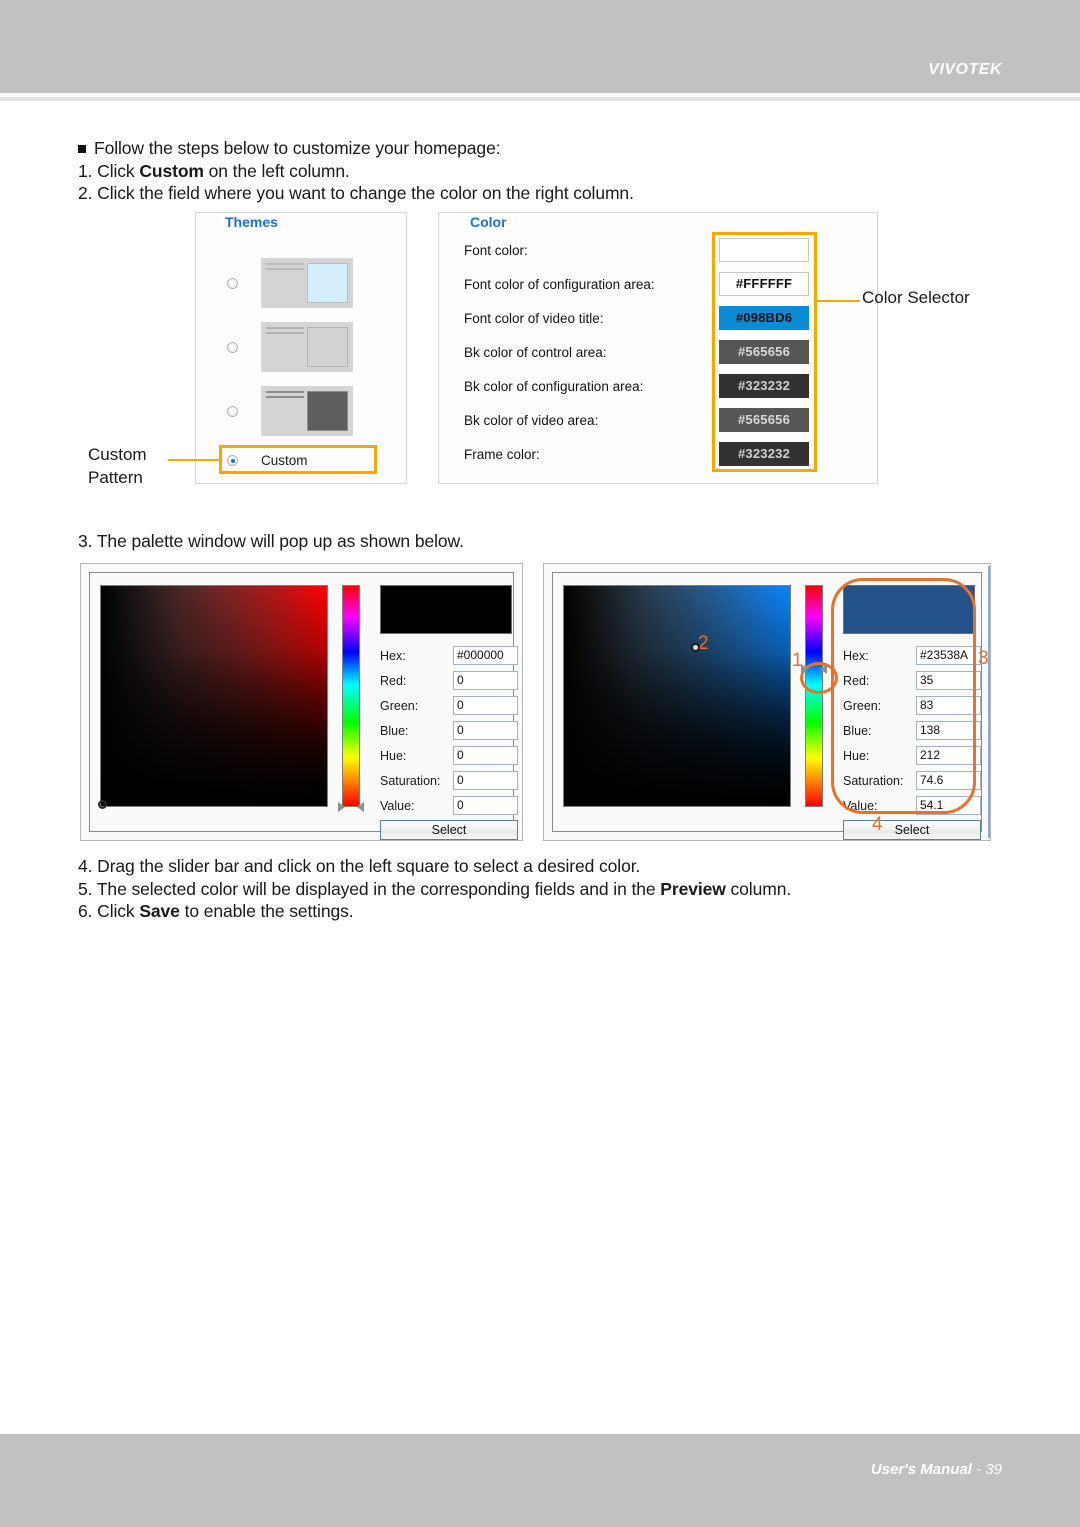  I want to click on step-1-part-c: on the left column., so click(276, 171).